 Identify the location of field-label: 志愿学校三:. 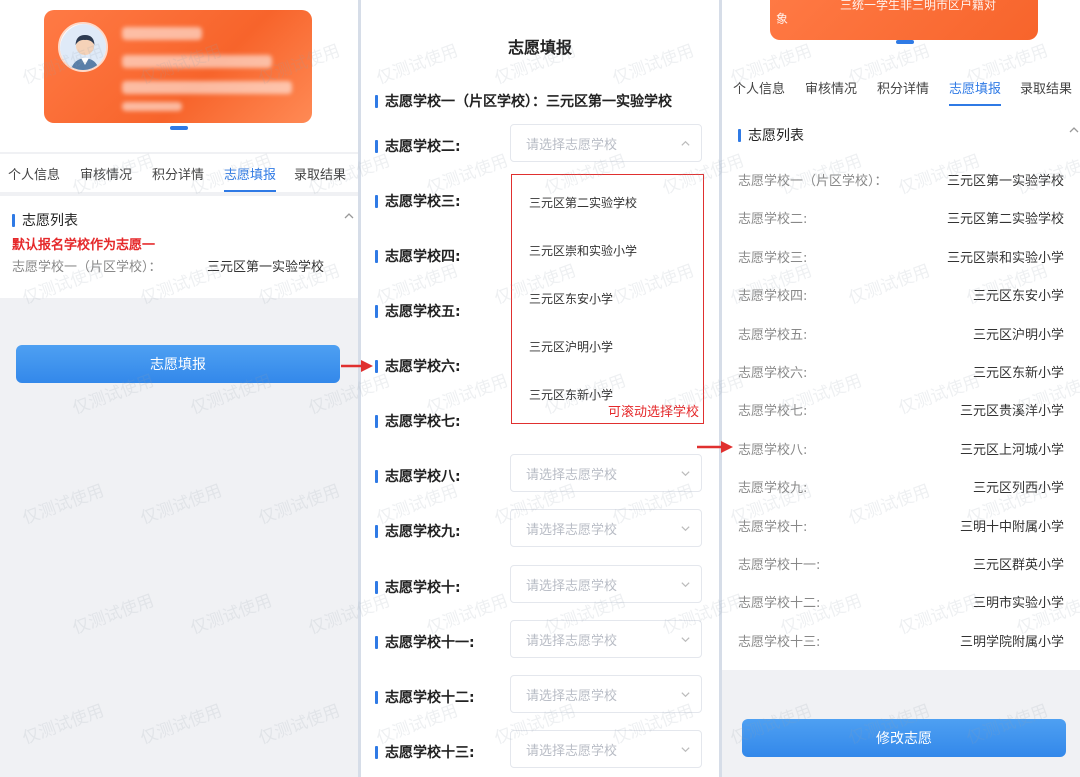
(418, 201).